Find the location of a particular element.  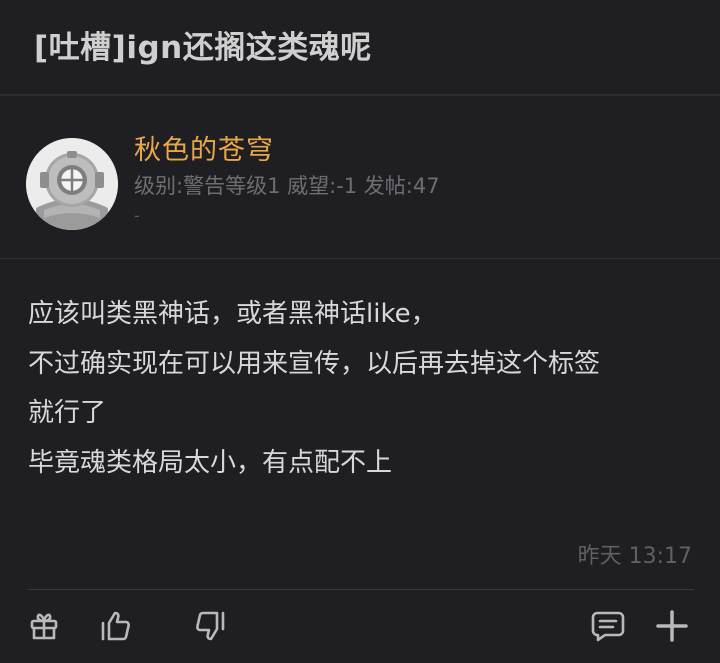

plus-icon is located at coordinates (672, 626).